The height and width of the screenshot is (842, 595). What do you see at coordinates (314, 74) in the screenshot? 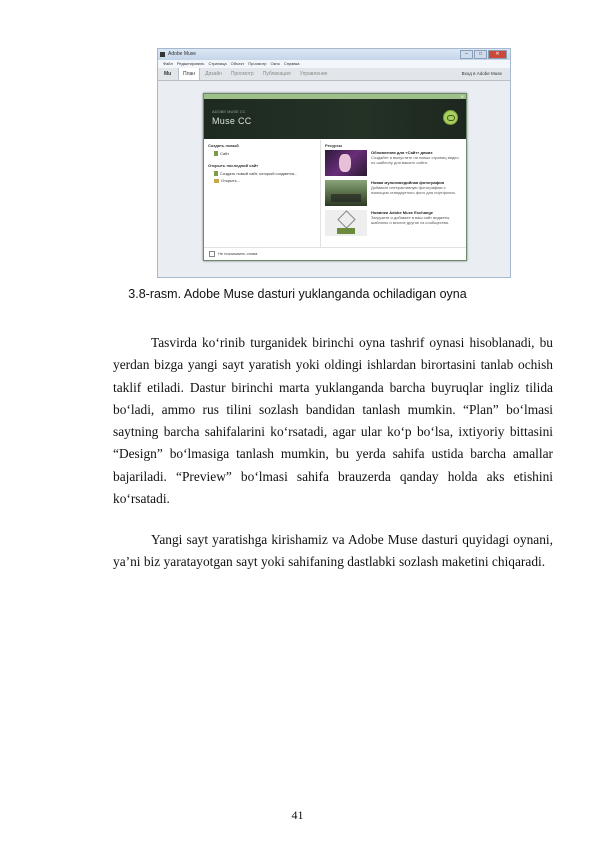
I see `tab-manage: Управление` at bounding box center [314, 74].